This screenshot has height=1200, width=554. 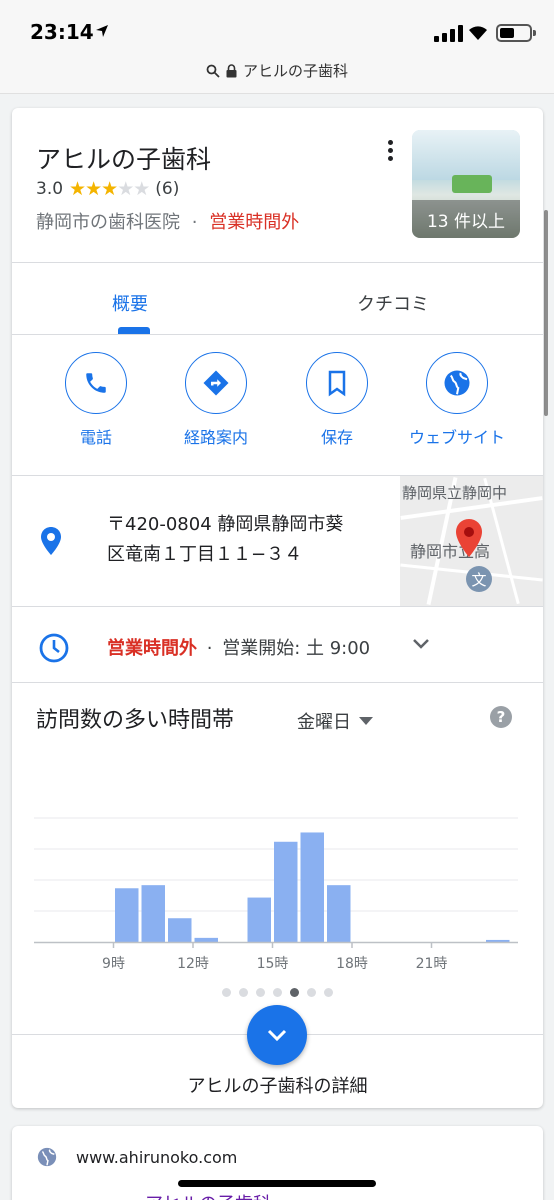 I want to click on popular-times-title: 訪問数の多い時間帯, so click(x=135, y=720).